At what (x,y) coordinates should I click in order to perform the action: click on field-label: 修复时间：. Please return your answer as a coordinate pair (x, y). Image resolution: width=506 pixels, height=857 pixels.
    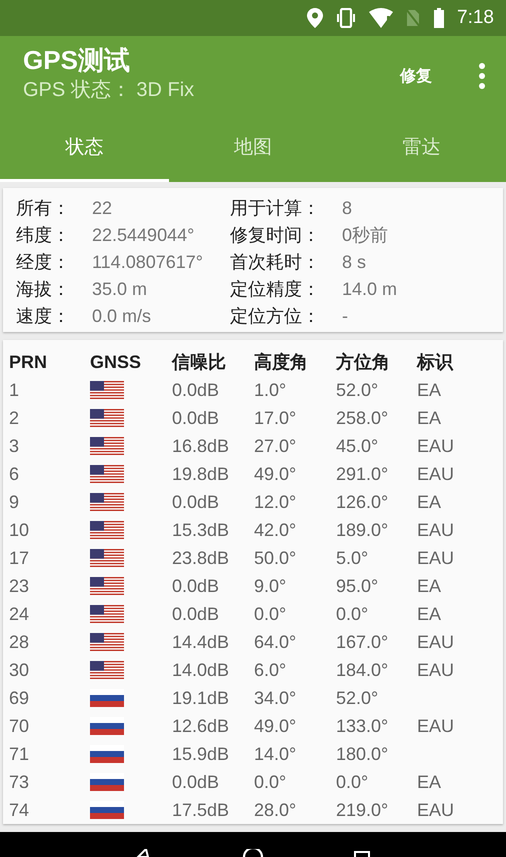
    Looking at the image, I should click on (275, 235).